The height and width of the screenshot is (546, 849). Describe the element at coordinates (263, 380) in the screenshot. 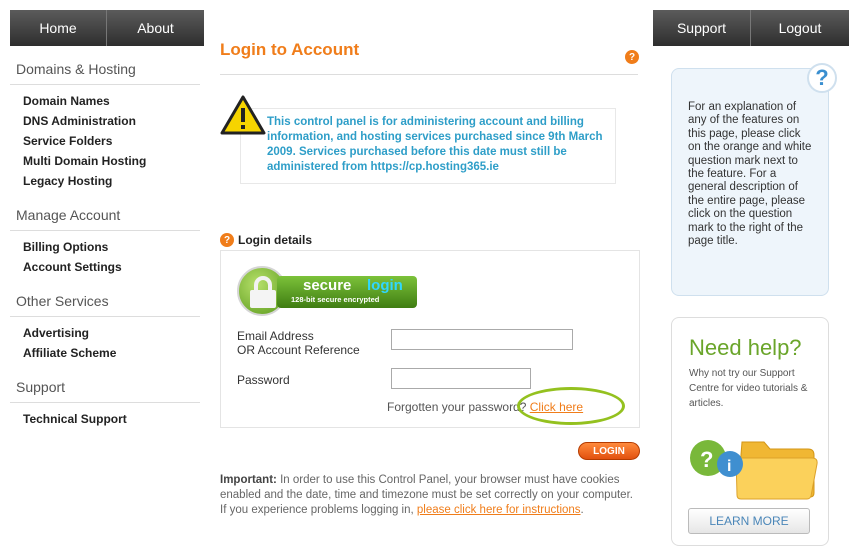

I see `password-label: Password` at that location.